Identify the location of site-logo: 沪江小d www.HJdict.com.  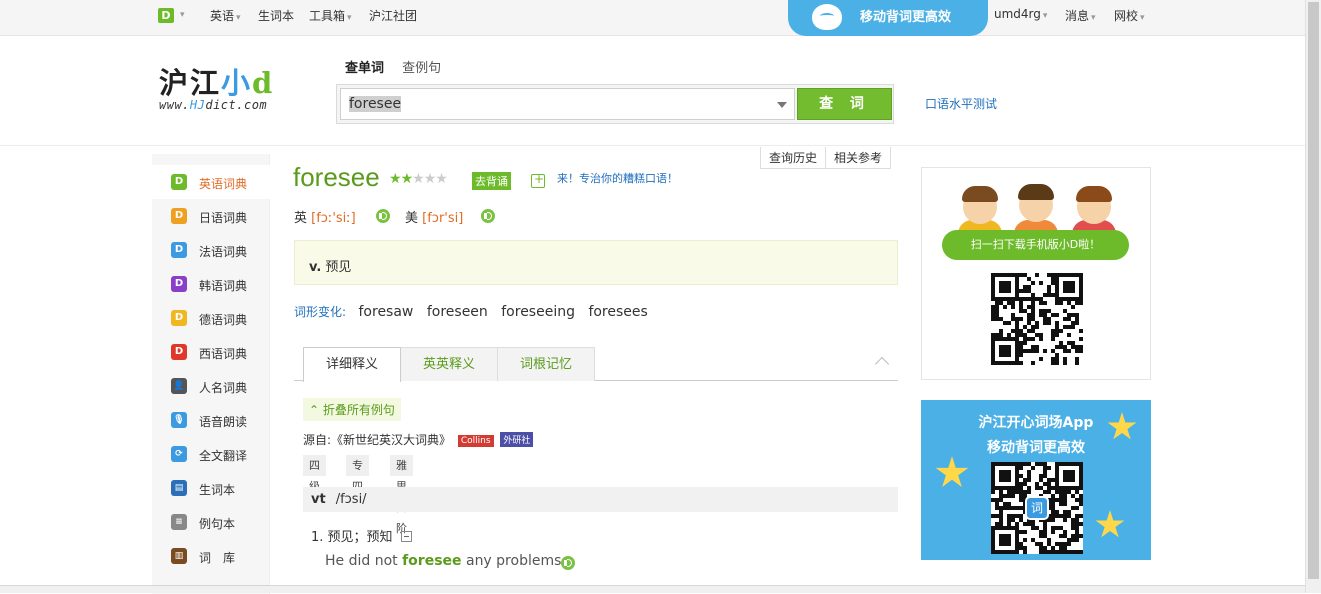
(233, 89).